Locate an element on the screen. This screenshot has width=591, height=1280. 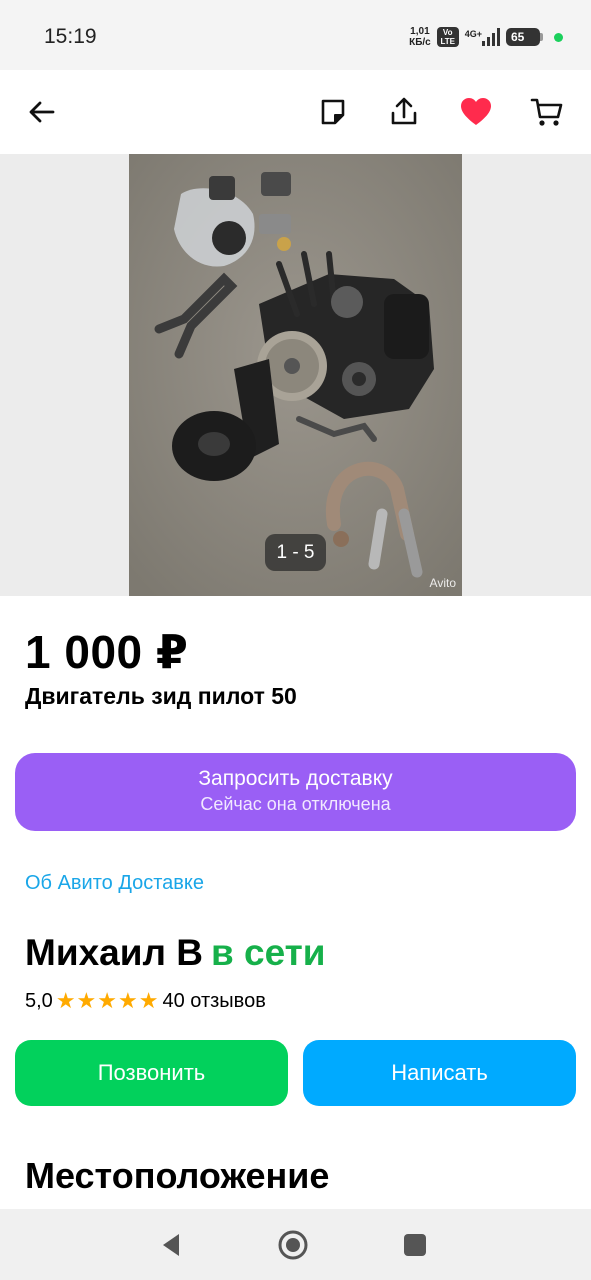
battery-icon: 65 is located at coordinates (524, 37).